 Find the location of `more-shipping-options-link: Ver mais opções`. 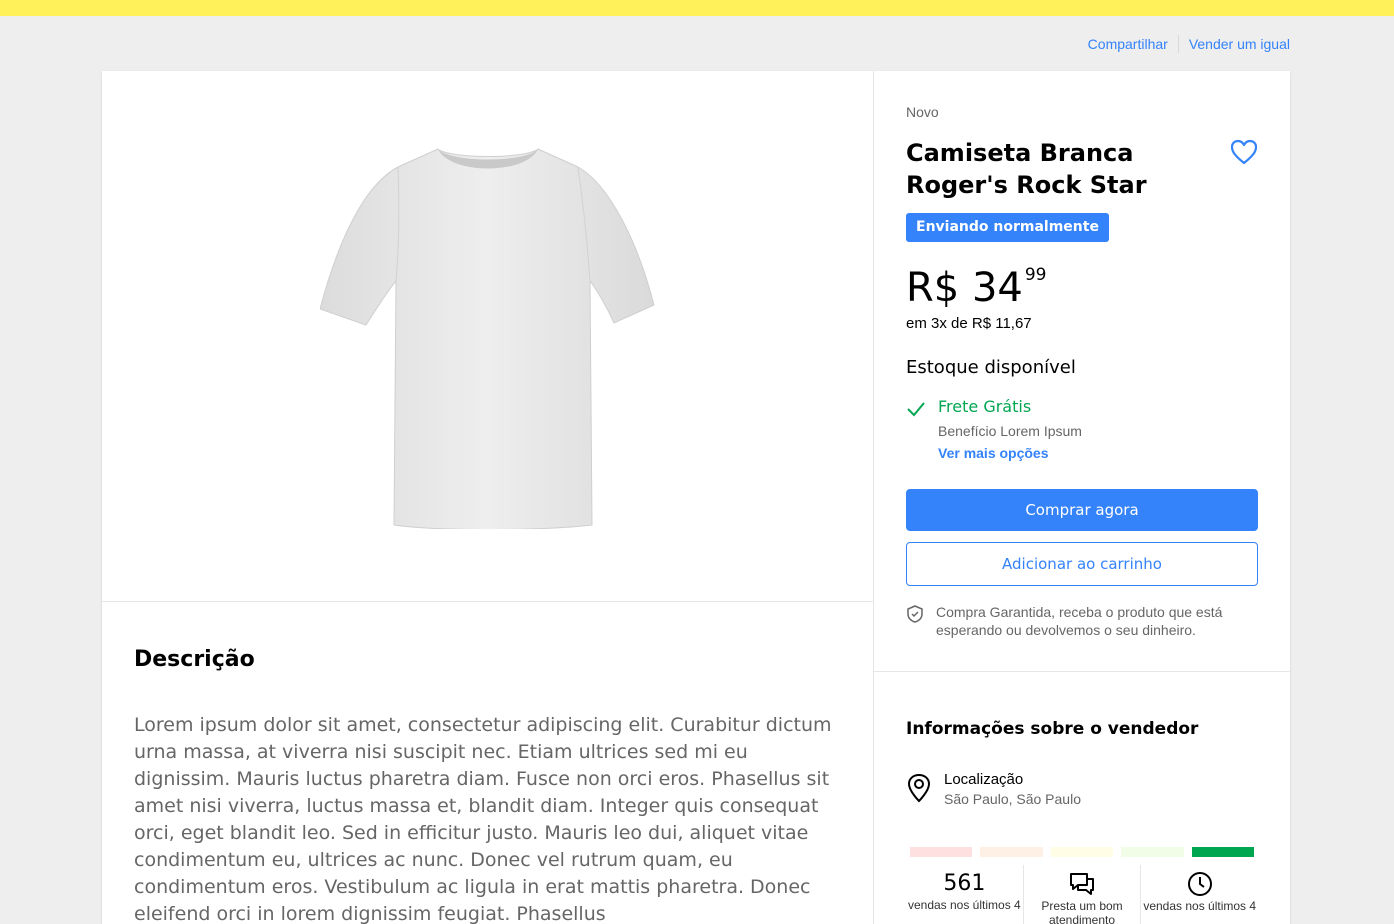

more-shipping-options-link: Ver mais opções is located at coordinates (993, 453).